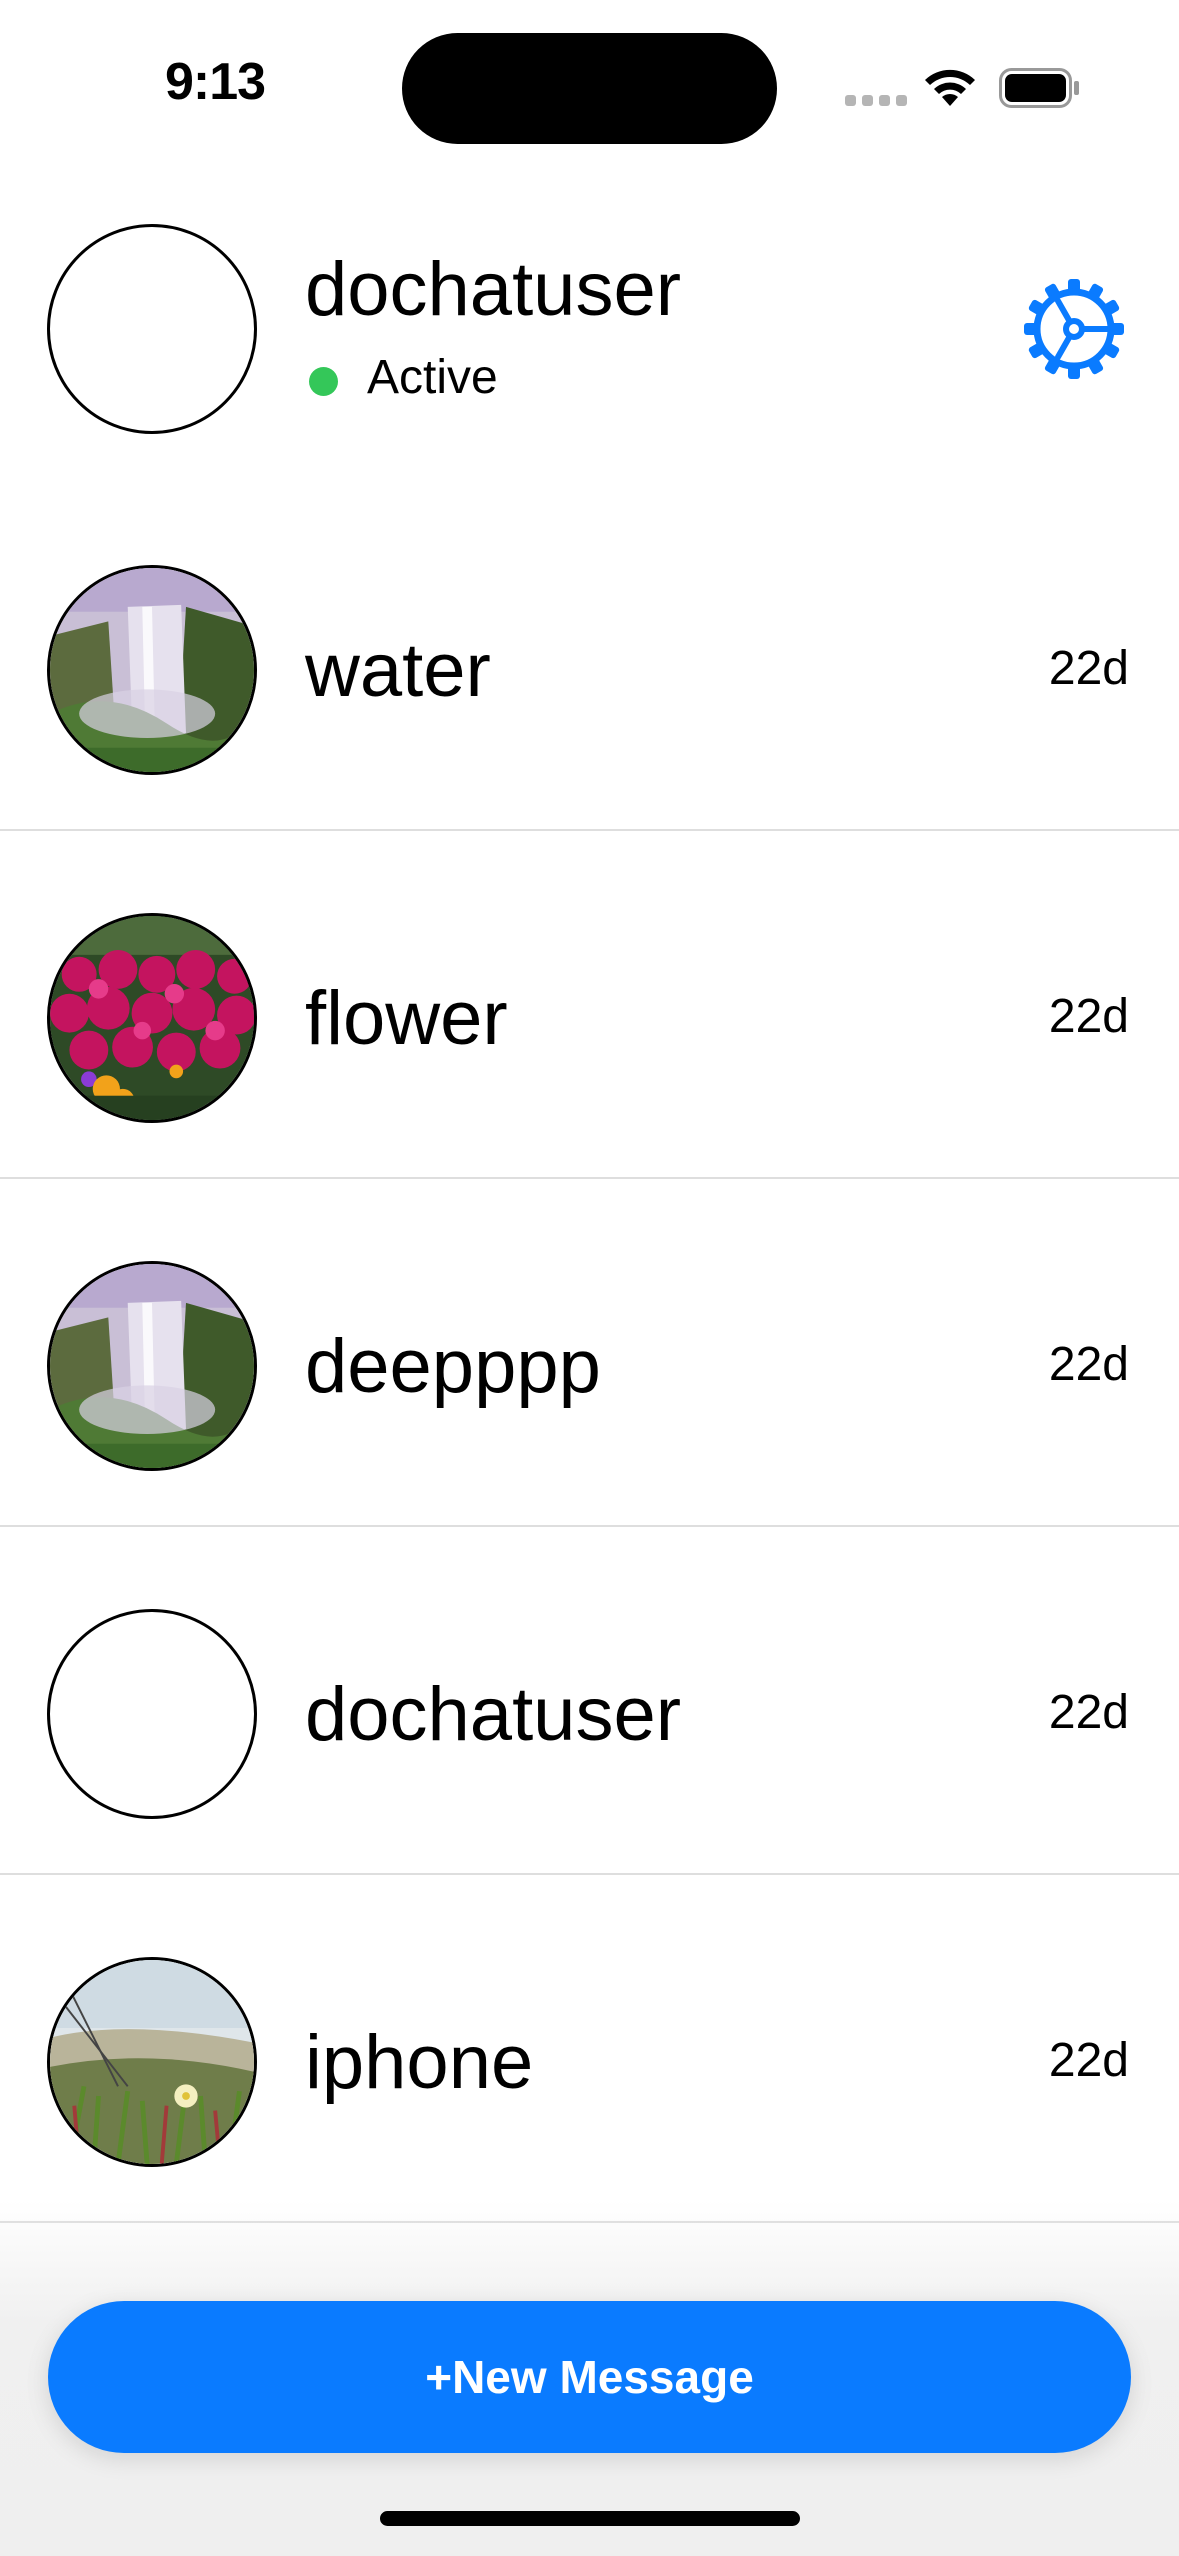 The height and width of the screenshot is (2556, 1179). I want to click on succulent-photo, so click(152, 2062).